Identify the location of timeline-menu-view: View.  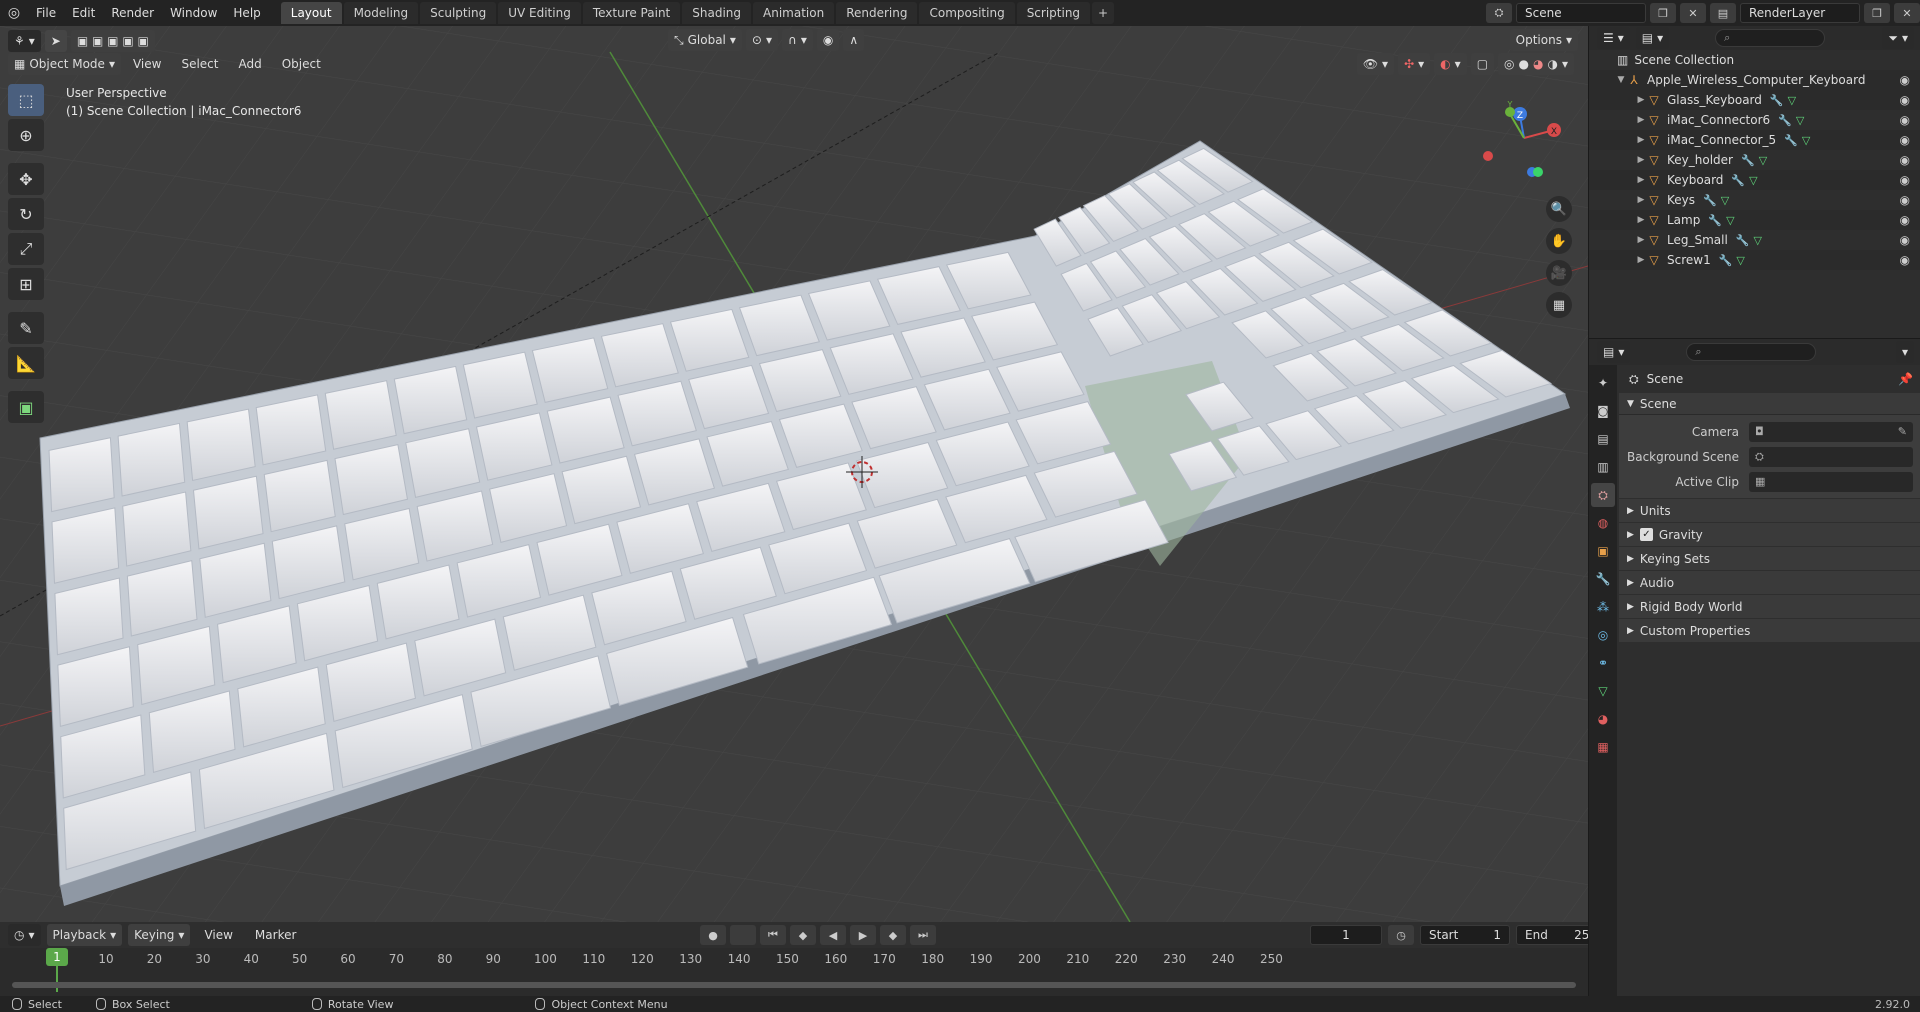
(218, 935).